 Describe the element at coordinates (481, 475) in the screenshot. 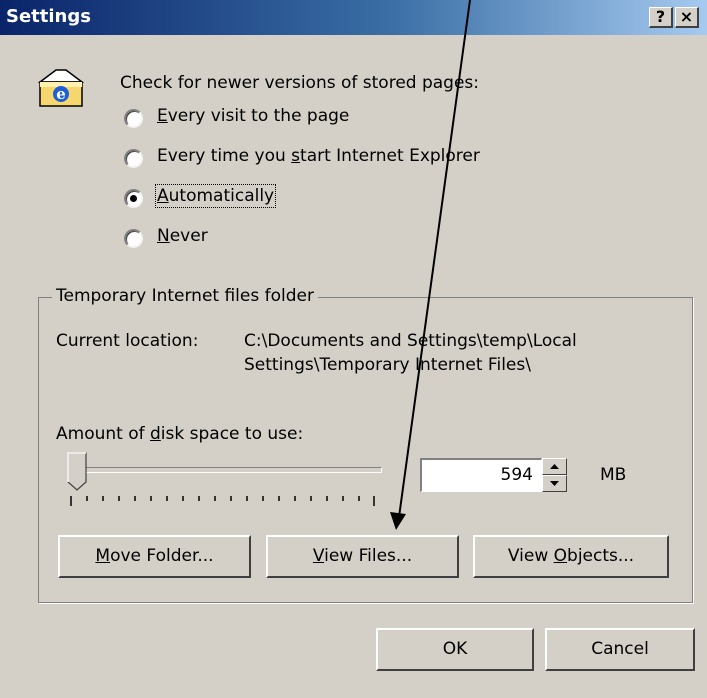

I see `disk-space-input: 594` at that location.